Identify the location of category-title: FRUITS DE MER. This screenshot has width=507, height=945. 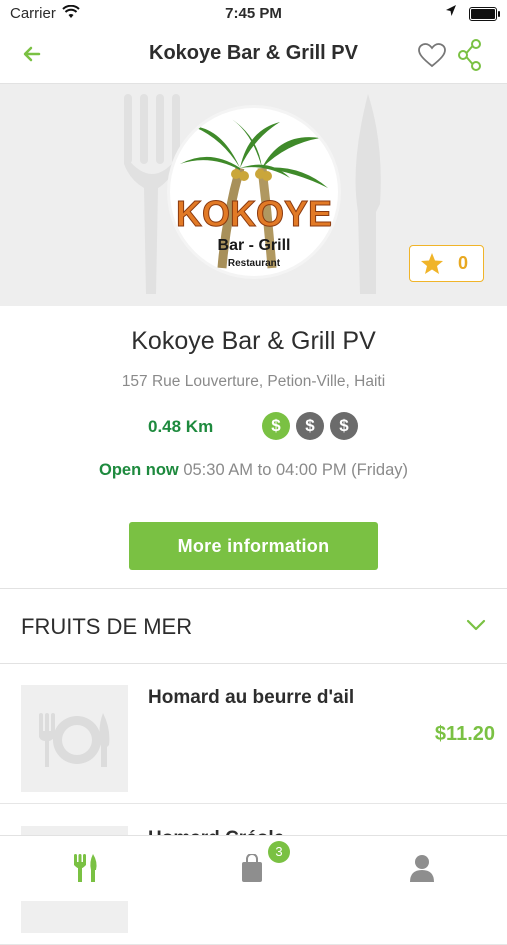
(107, 626).